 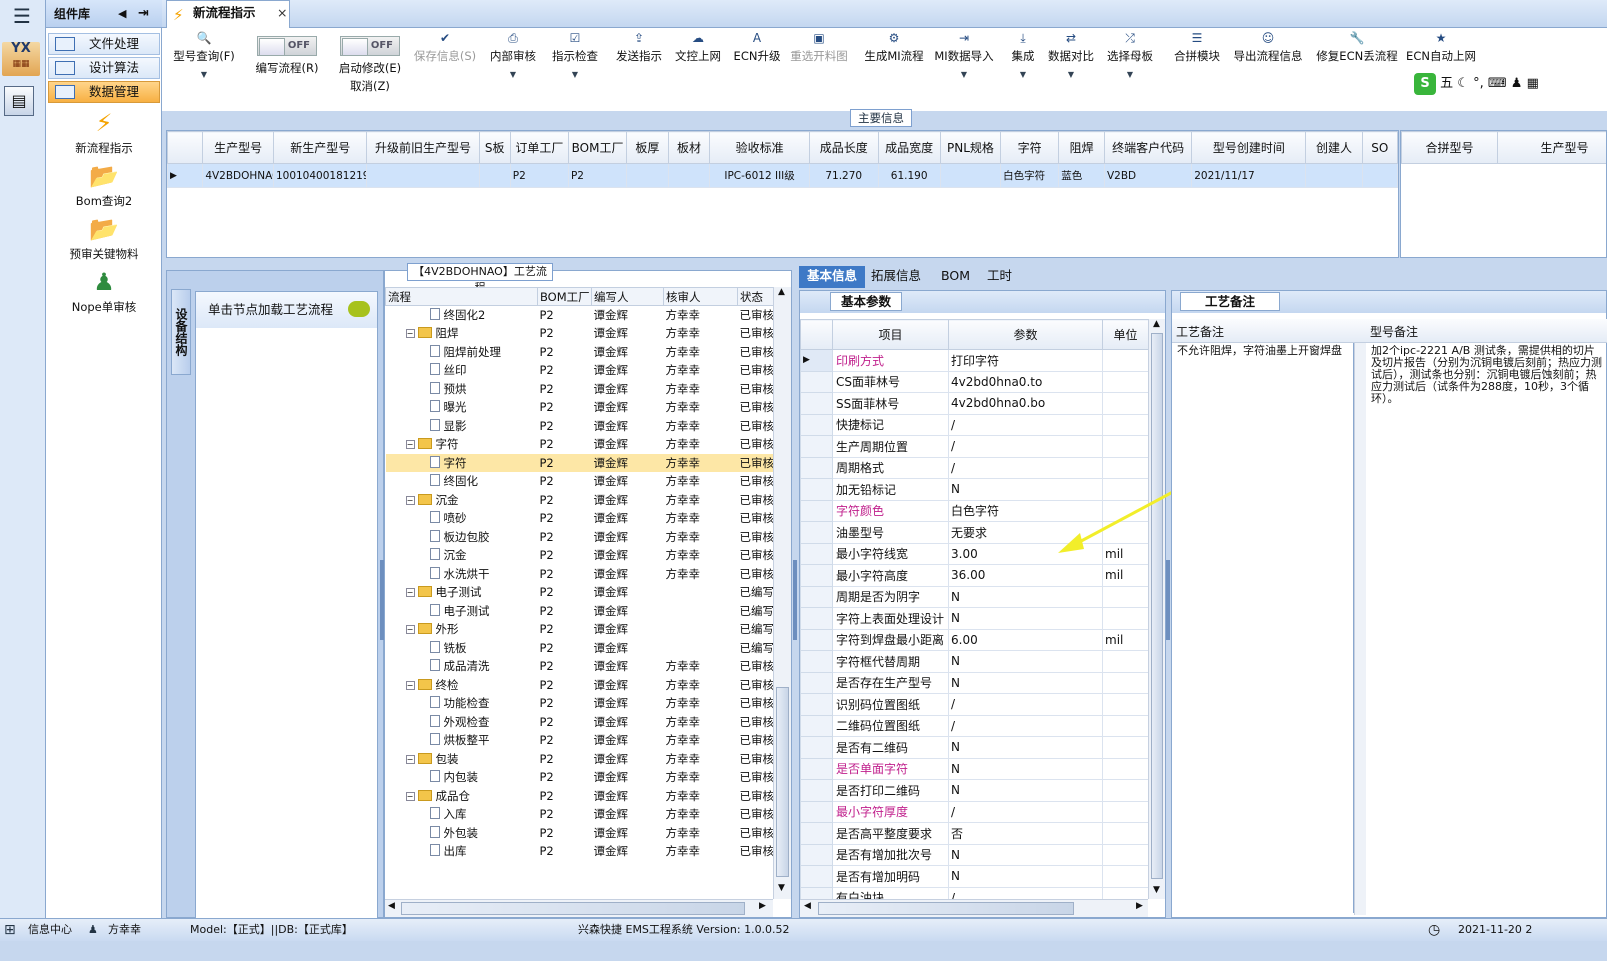 I want to click on param-row: 是否高平整度要求否, so click(x=974, y=833).